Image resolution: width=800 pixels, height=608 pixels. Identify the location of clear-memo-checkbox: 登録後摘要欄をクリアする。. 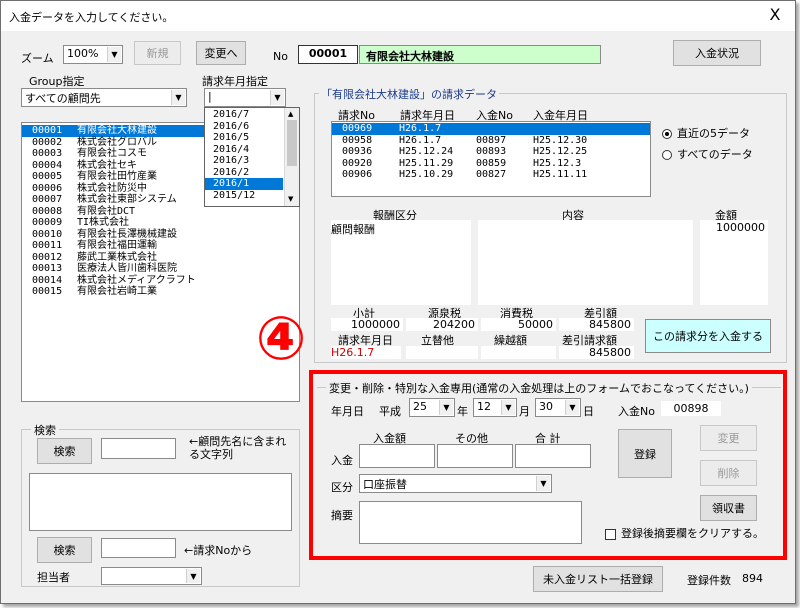
(684, 533).